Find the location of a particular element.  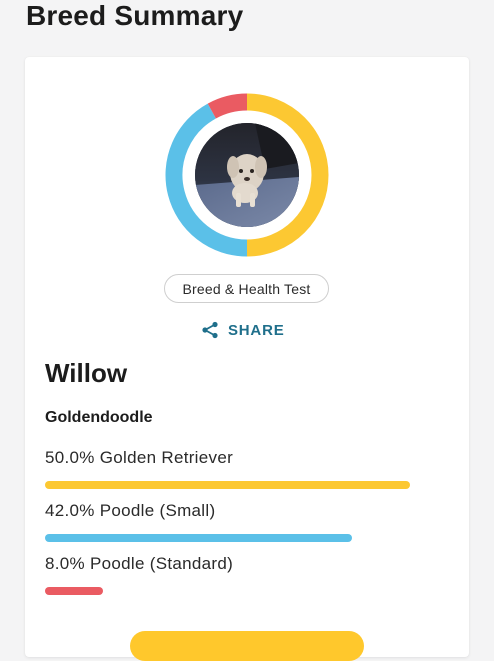

share-button: SHARE is located at coordinates (242, 330).